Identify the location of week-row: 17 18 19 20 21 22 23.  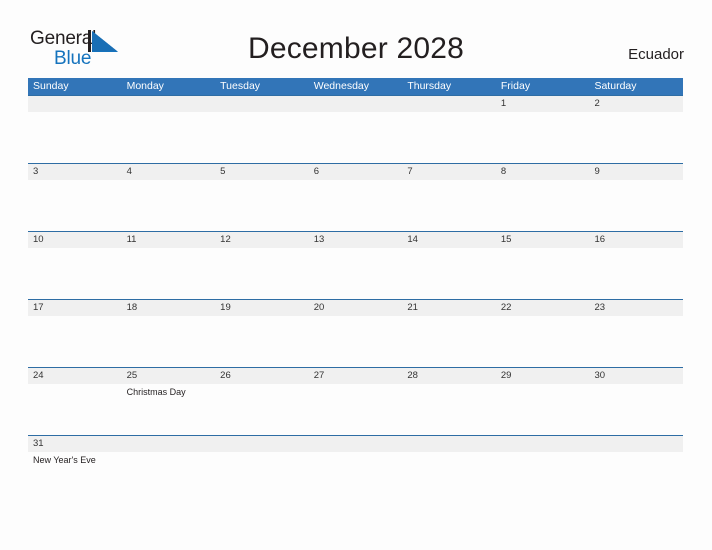
(355, 333).